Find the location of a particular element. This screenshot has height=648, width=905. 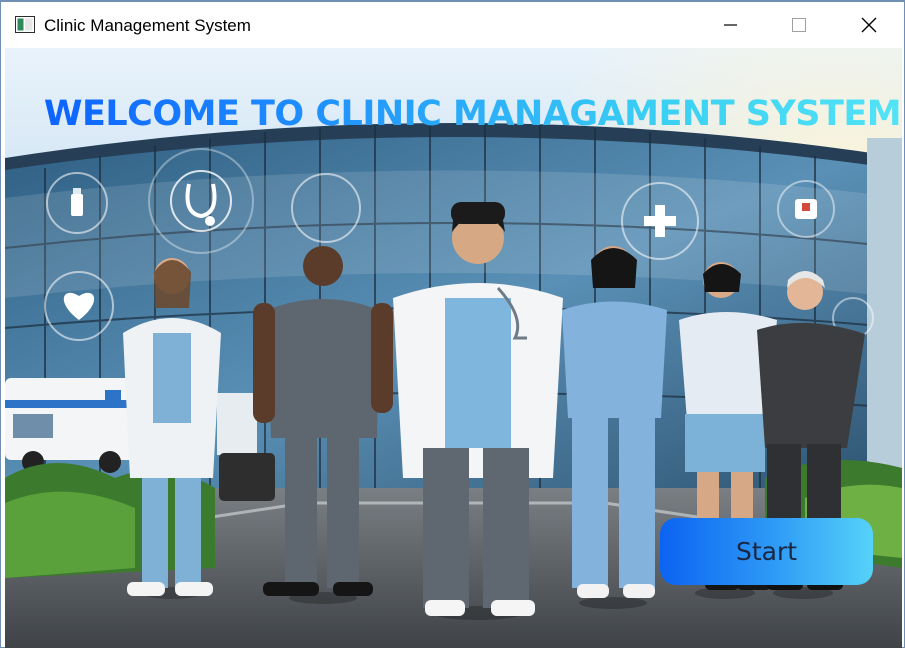

title-bar: Clinic Management System is located at coordinates (452, 25).